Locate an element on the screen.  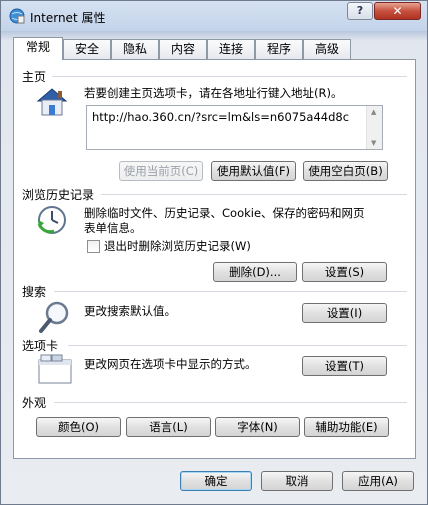
delete-on-exit-checkbox is located at coordinates (93, 246).